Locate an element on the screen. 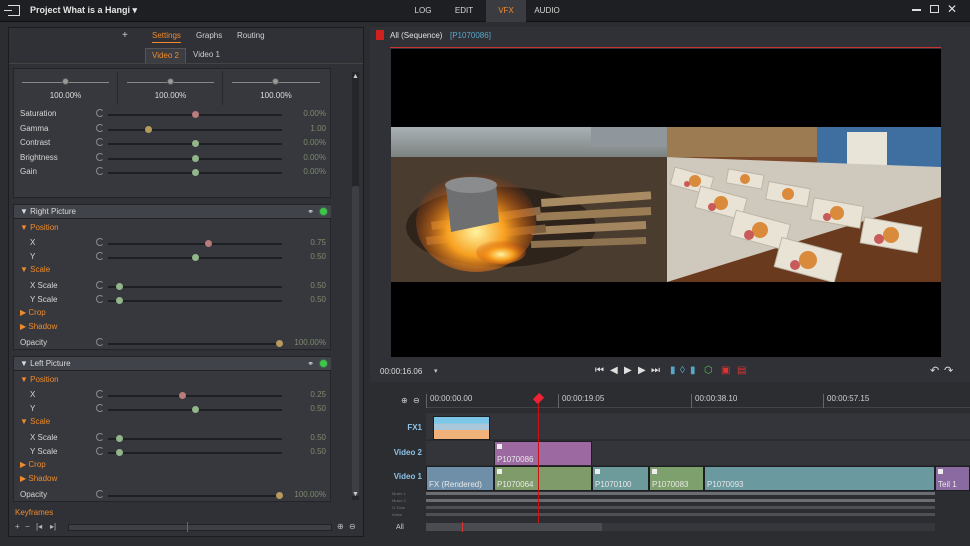  undo-icon: ↶ is located at coordinates (934, 370).